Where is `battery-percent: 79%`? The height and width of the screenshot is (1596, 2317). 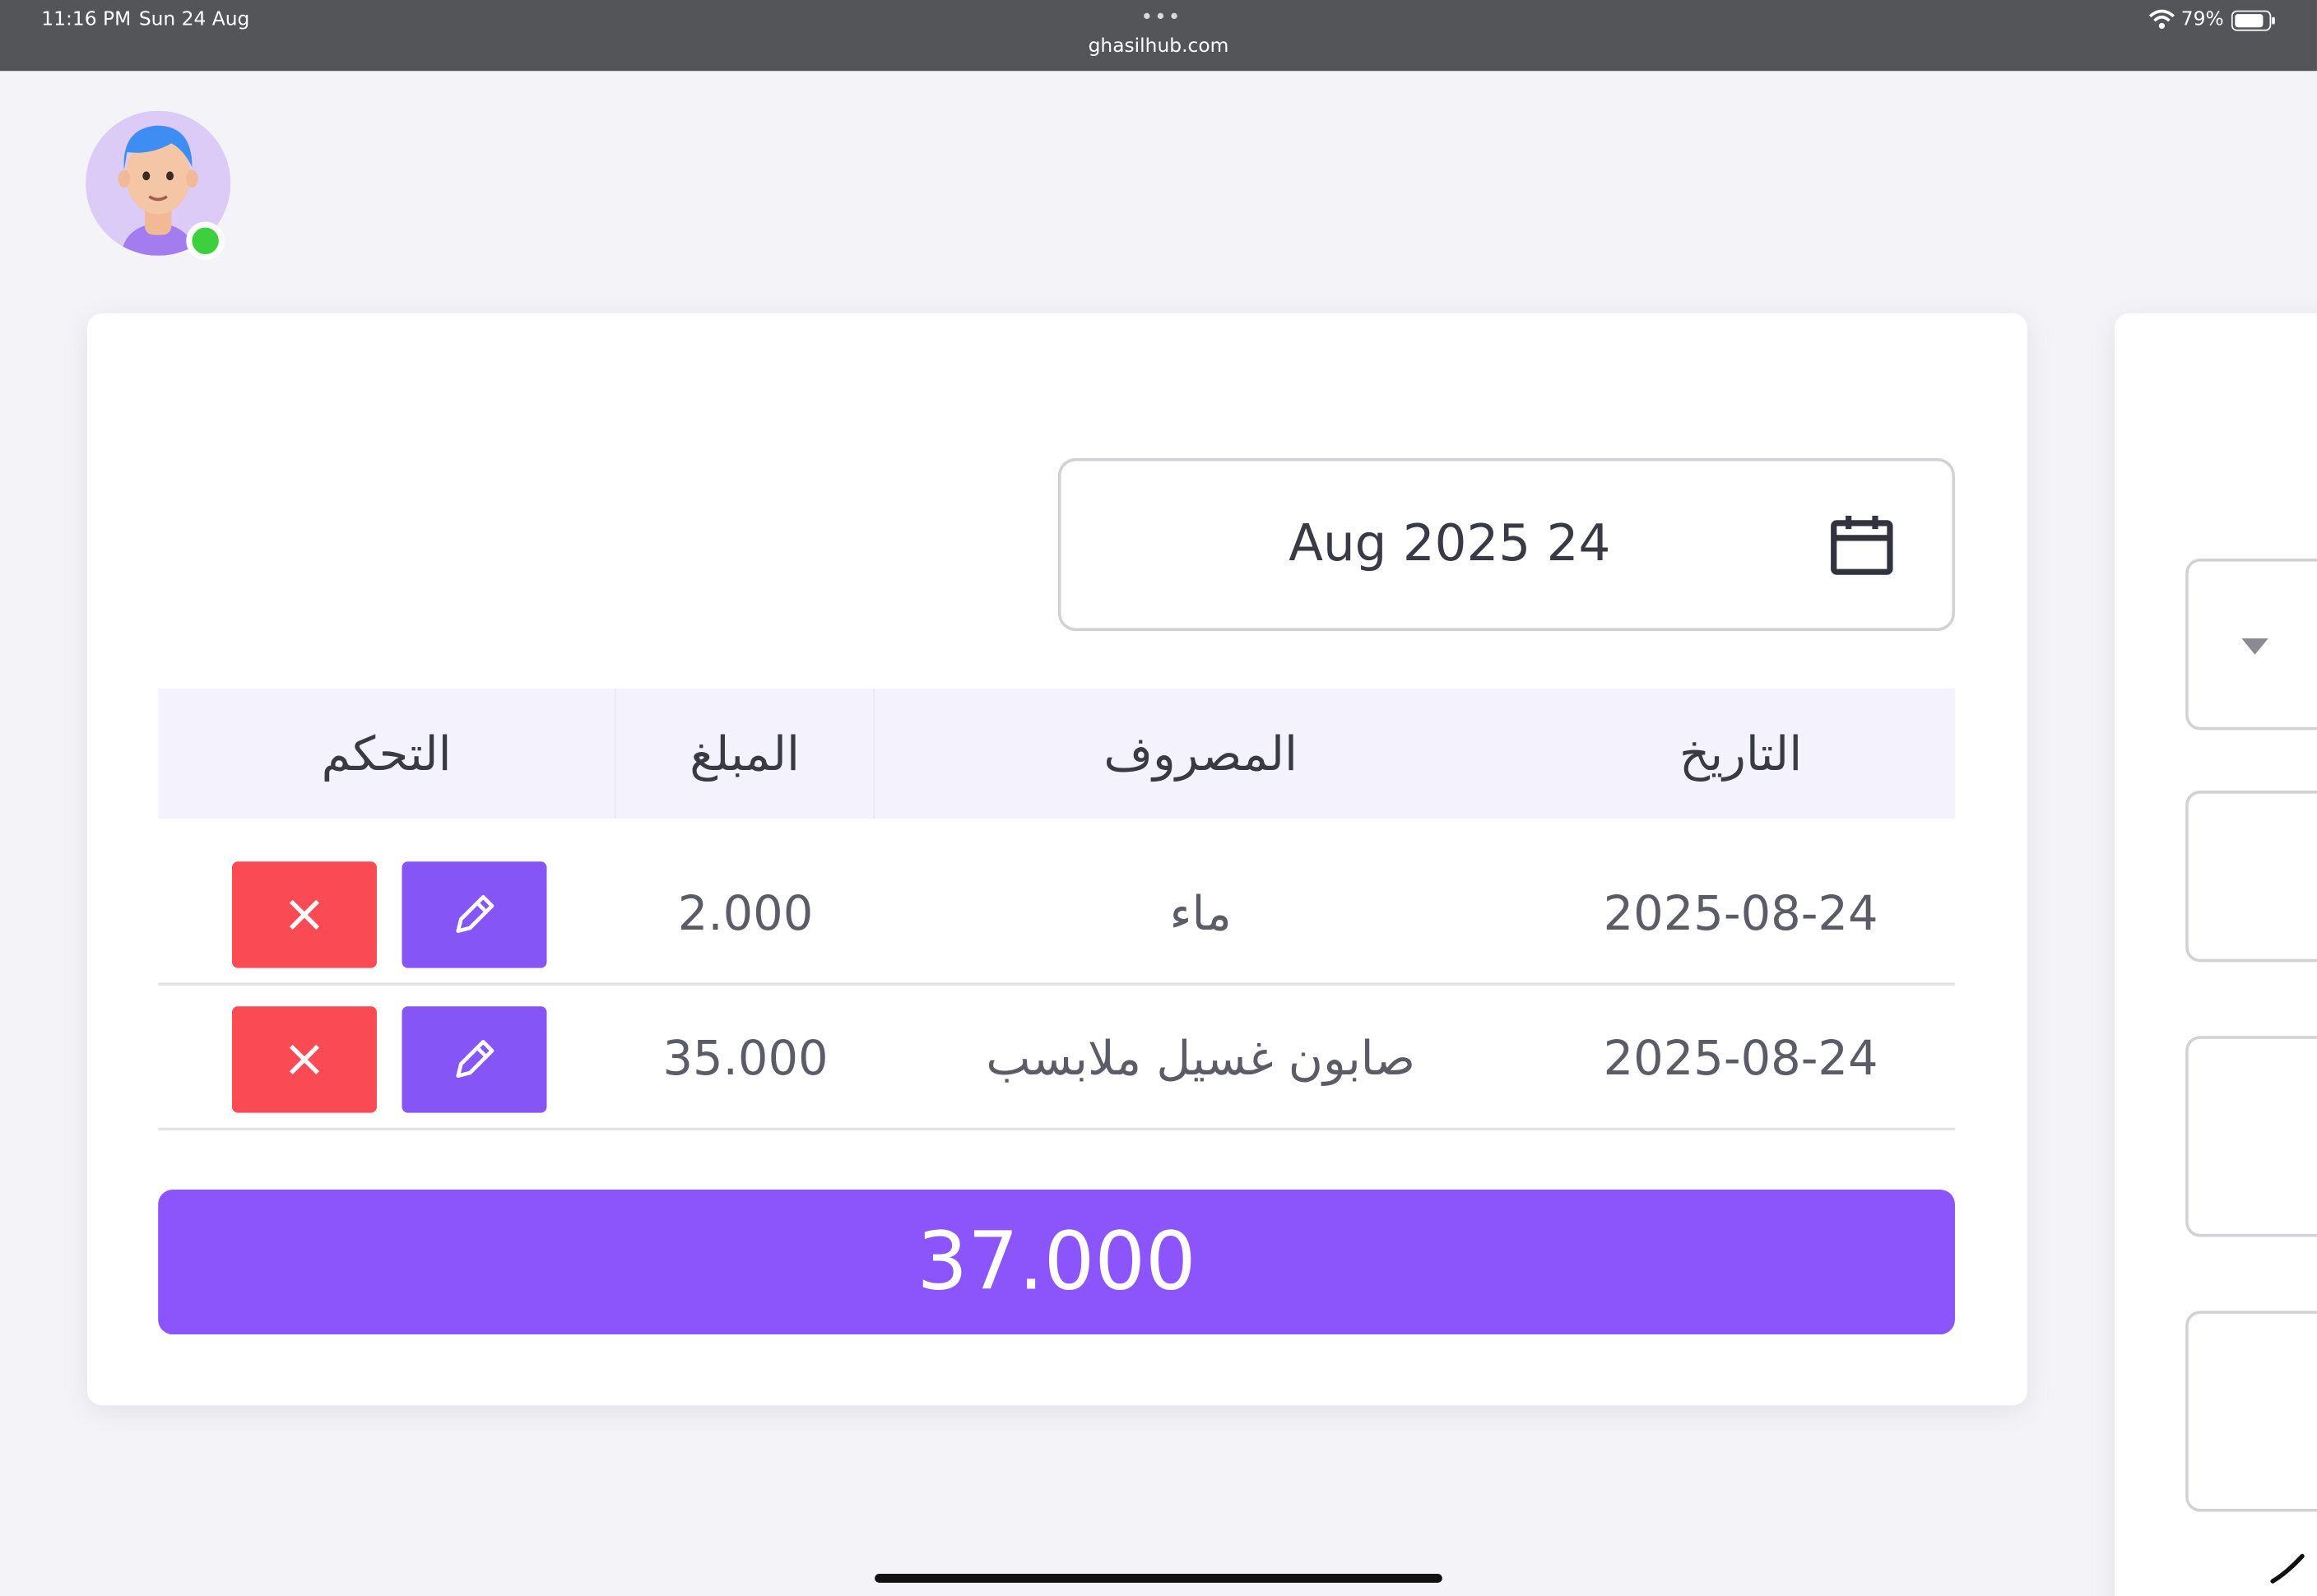
battery-percent: 79% is located at coordinates (2202, 19).